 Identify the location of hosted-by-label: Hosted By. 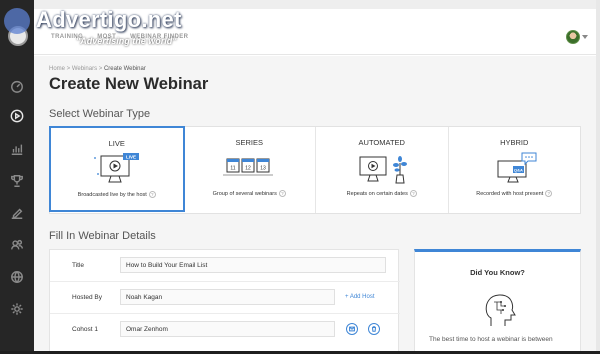
(87, 297).